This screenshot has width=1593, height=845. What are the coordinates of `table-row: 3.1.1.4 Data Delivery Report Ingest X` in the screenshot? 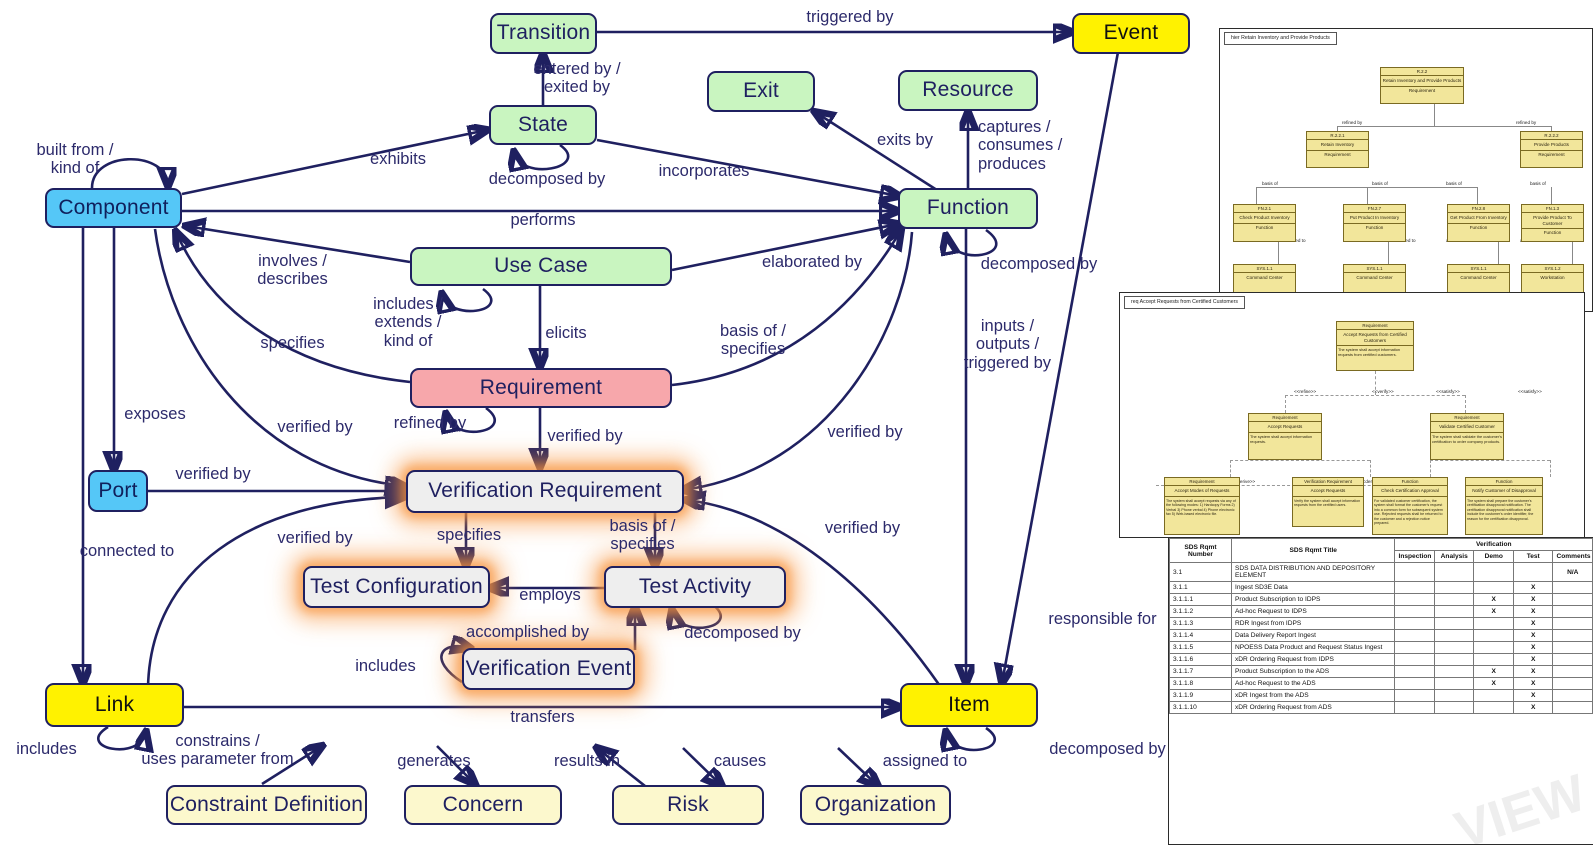 It's located at (1381, 635).